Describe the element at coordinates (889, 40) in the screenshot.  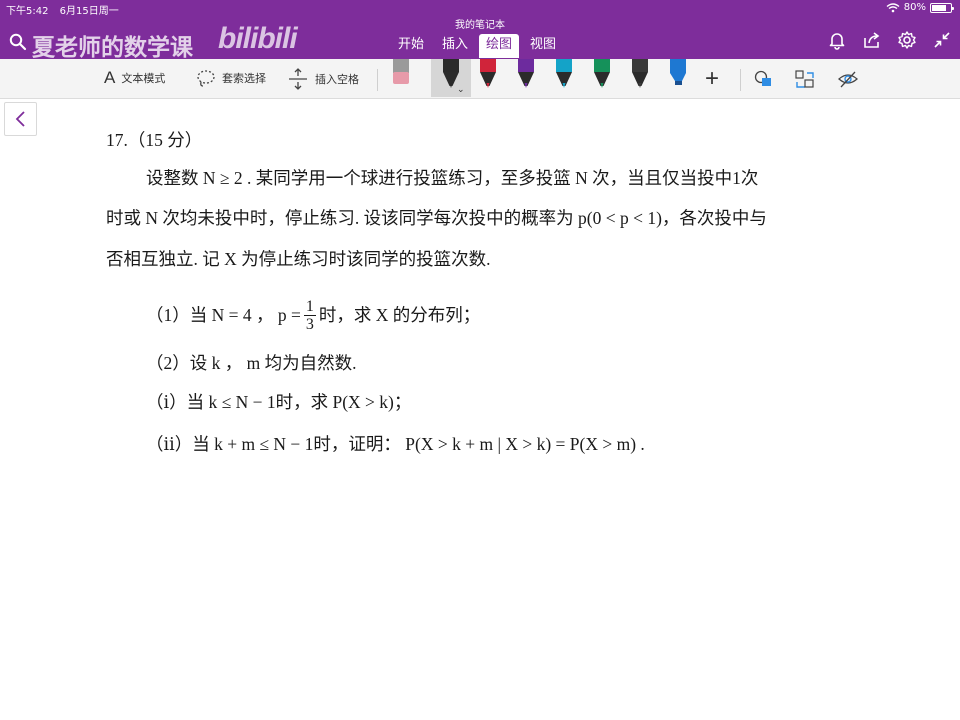
I see `ribbon-actions` at that location.